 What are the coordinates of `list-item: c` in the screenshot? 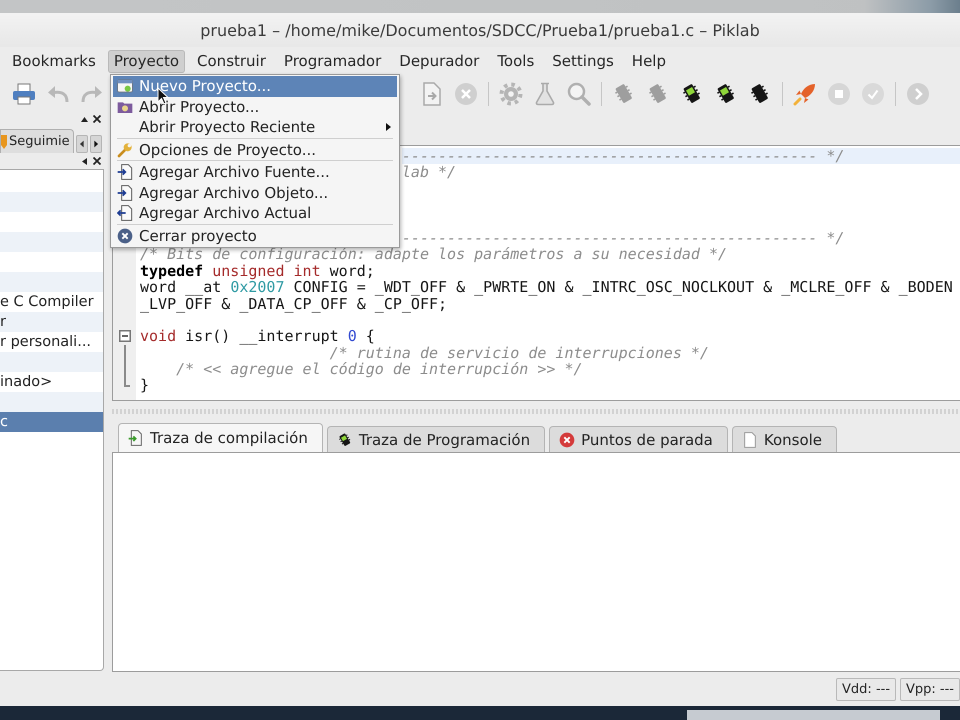 It's located at (51, 422).